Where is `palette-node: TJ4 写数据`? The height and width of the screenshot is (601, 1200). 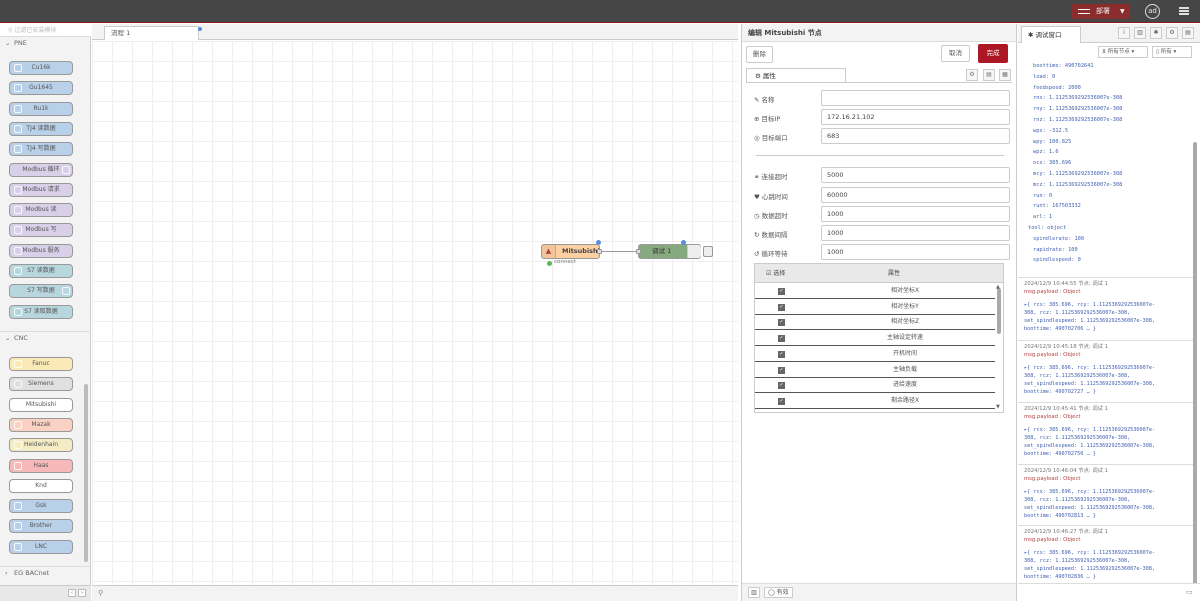 palette-node: TJ4 写数据 is located at coordinates (41, 149).